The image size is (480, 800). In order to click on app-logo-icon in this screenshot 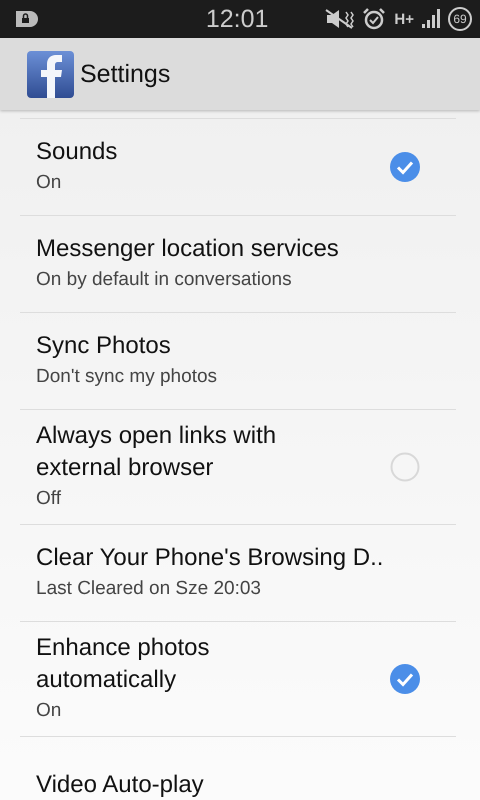, I will do `click(50, 74)`.